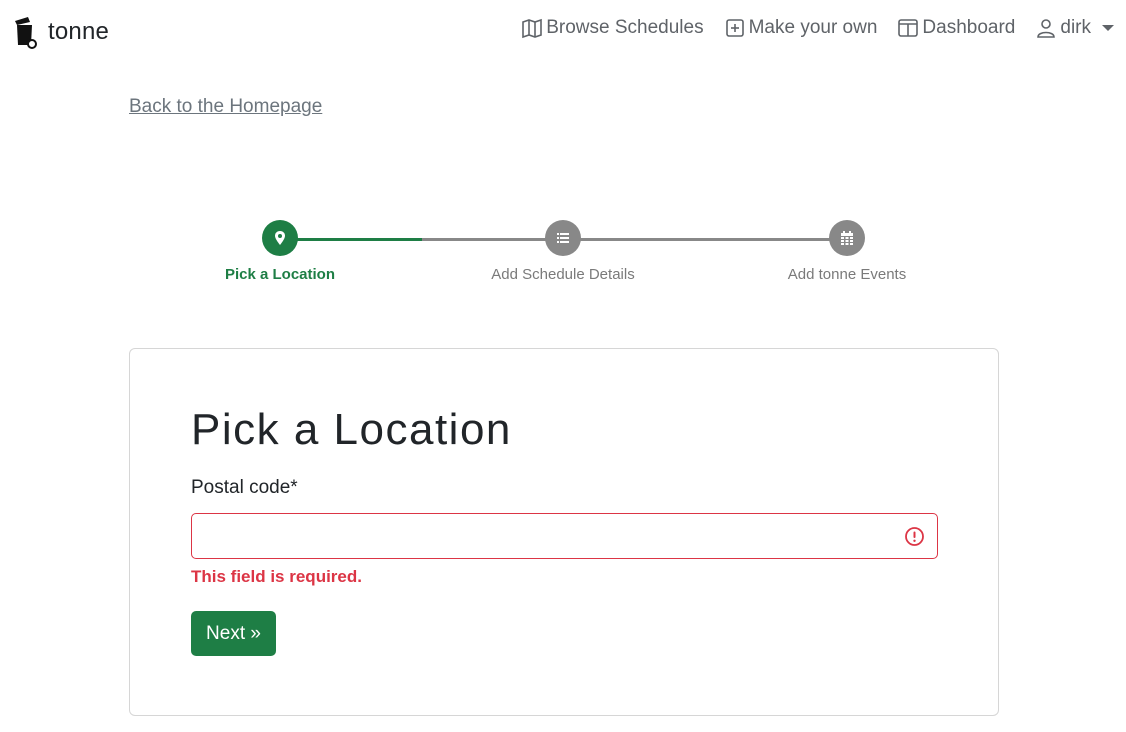 This screenshot has width=1126, height=732. Describe the element at coordinates (813, 27) in the screenshot. I see `nav-make-your-own-label: Make your own` at that location.